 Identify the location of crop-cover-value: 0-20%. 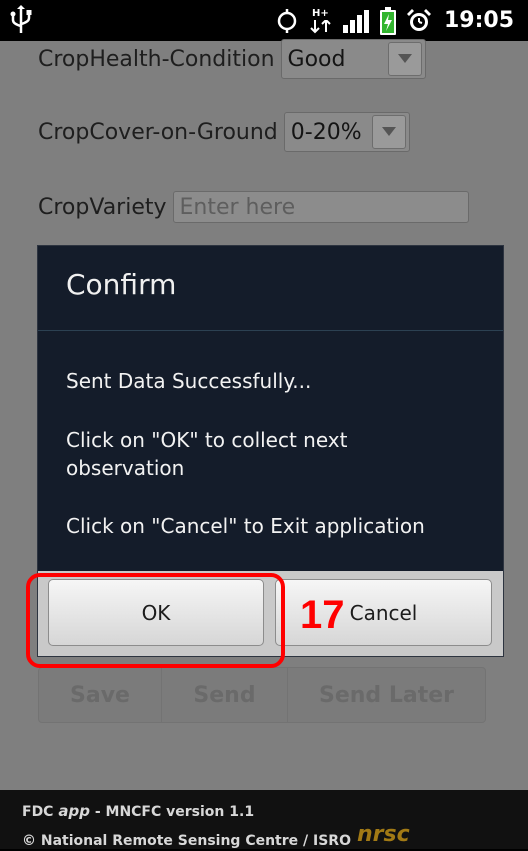
(326, 132).